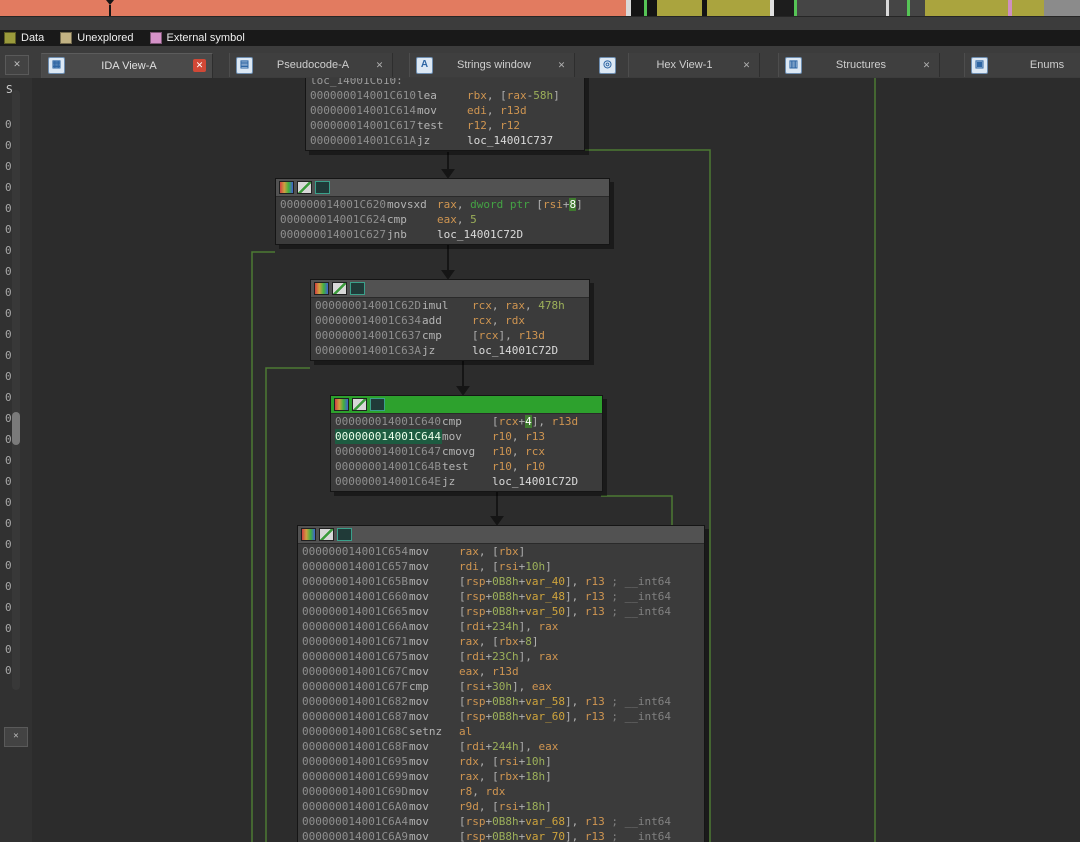 The image size is (1080, 842). Describe the element at coordinates (397, 234) in the screenshot. I see `mnemonic: jnb` at that location.